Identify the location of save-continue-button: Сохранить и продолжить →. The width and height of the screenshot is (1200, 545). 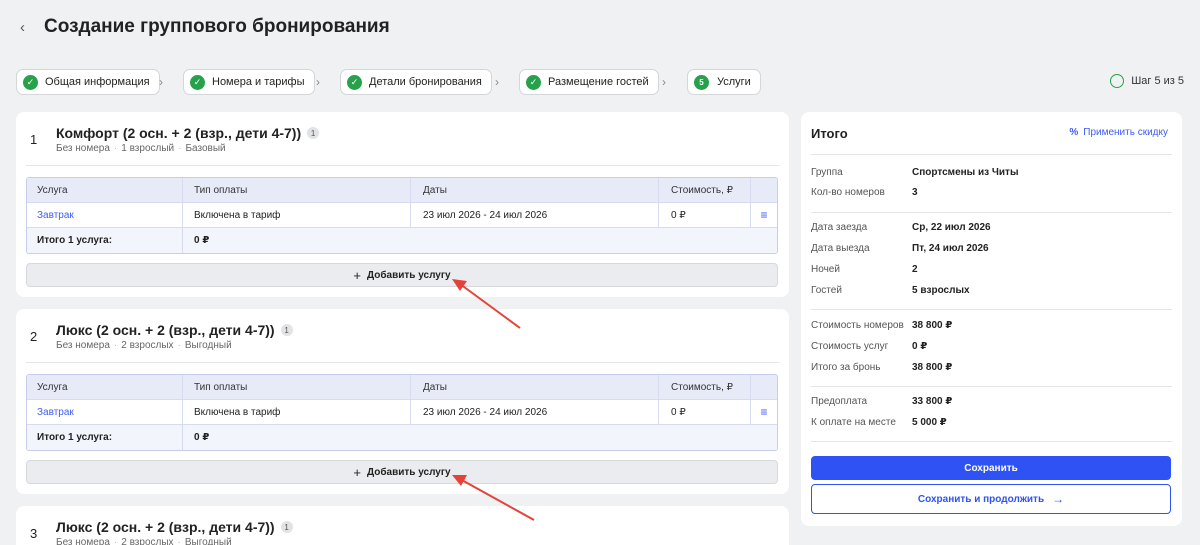
(991, 499).